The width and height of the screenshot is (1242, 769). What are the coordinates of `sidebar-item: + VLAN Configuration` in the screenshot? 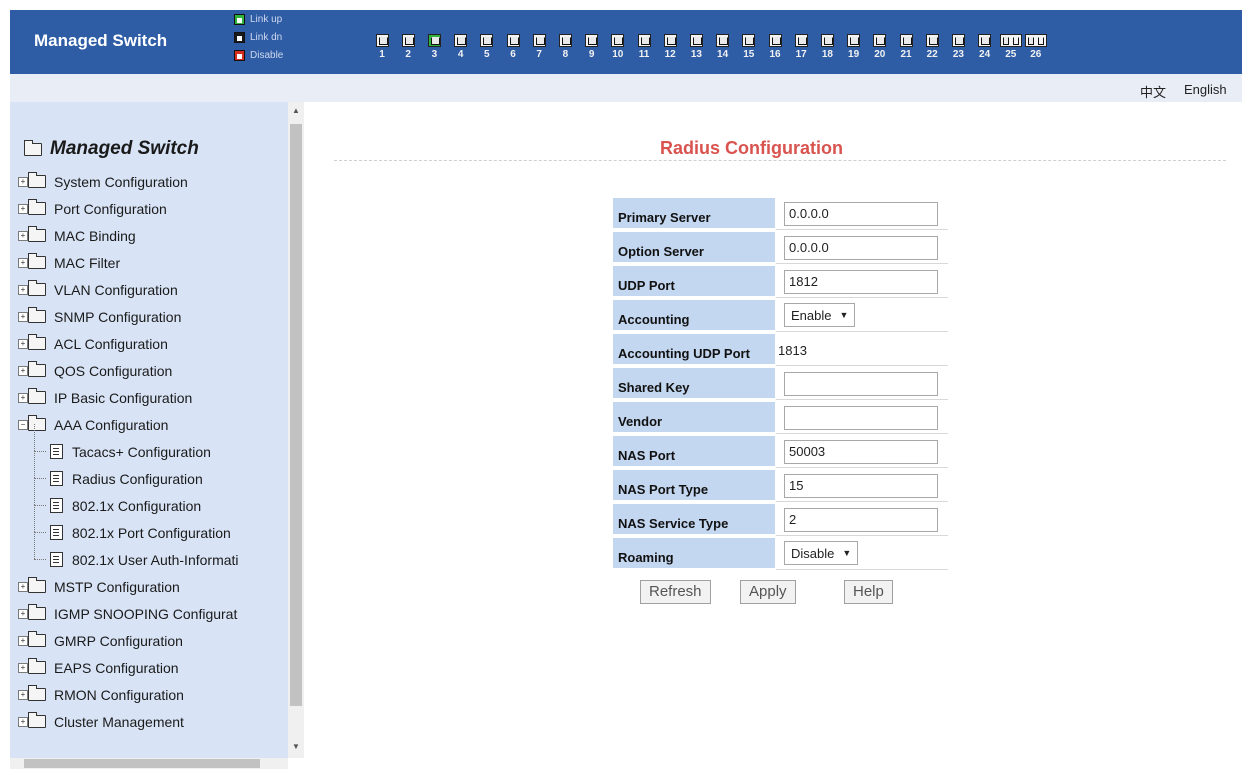 It's located at (149, 289).